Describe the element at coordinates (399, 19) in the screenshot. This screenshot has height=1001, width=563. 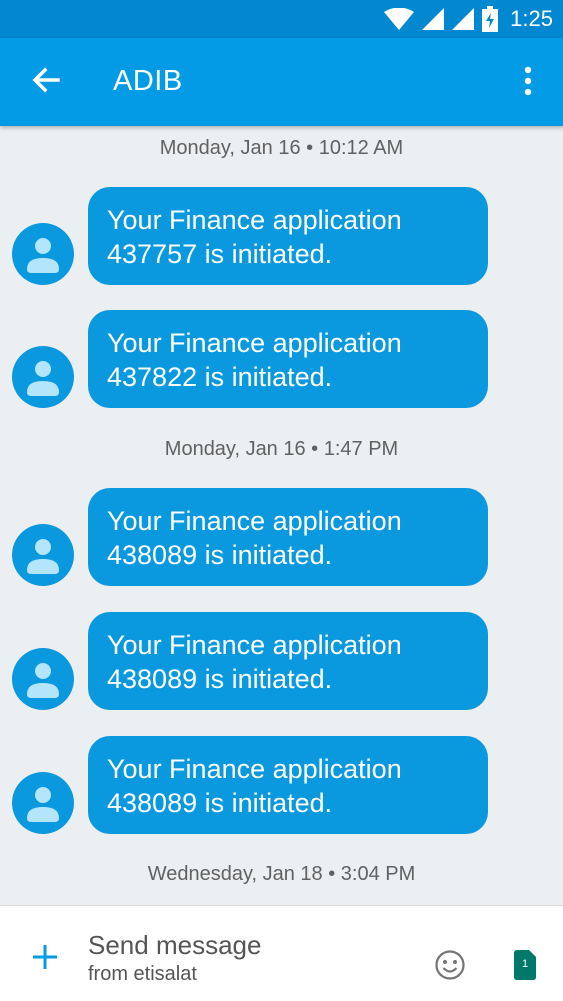
I see `wifi-icon` at that location.